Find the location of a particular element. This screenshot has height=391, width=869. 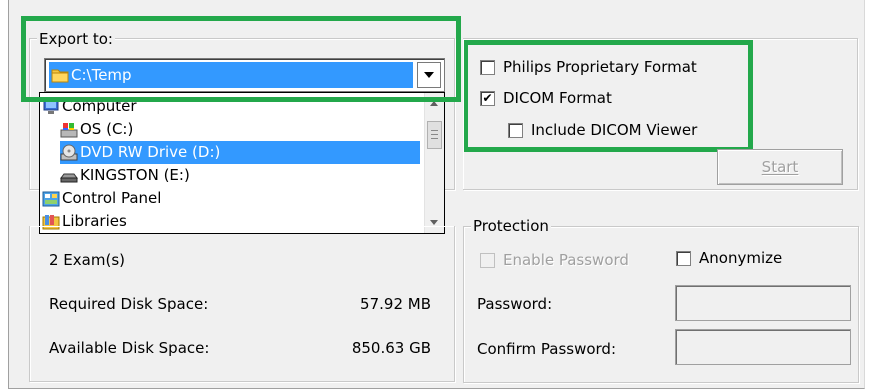

list-item-label: KINGSTON (E:) is located at coordinates (135, 175).